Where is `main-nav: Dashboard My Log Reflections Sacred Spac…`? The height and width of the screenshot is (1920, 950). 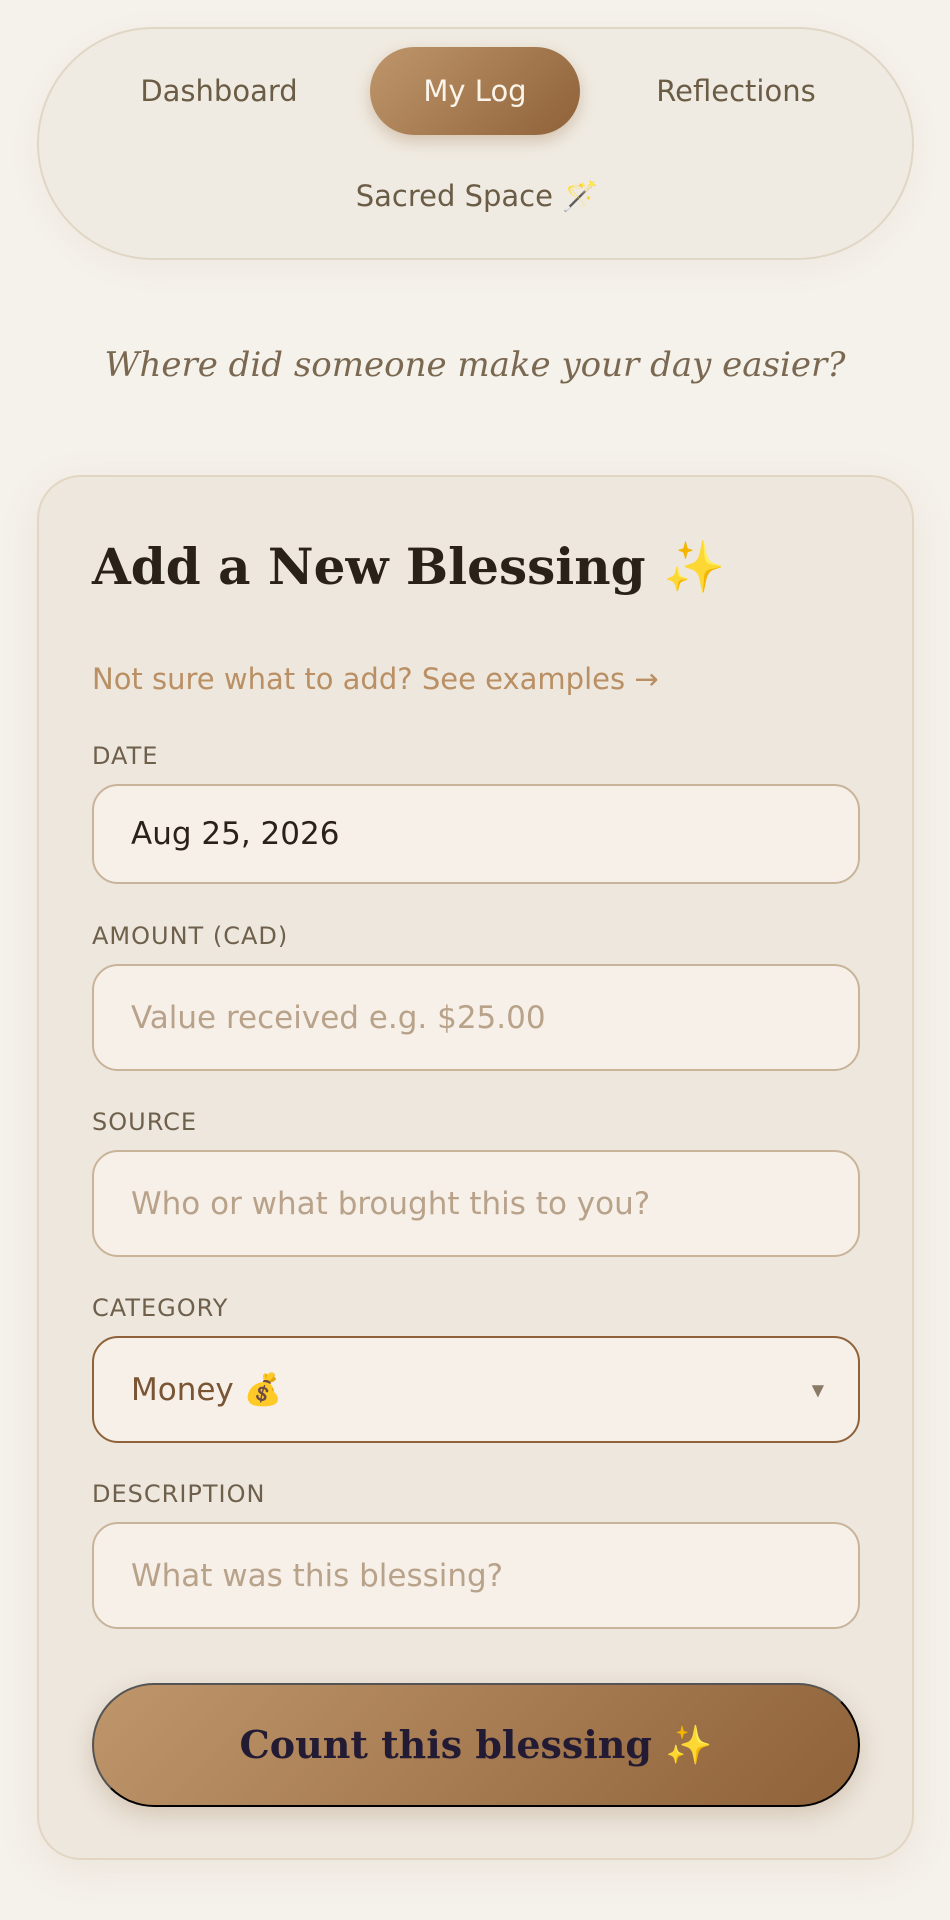 main-nav: Dashboard My Log Reflections Sacred Spac… is located at coordinates (475, 143).